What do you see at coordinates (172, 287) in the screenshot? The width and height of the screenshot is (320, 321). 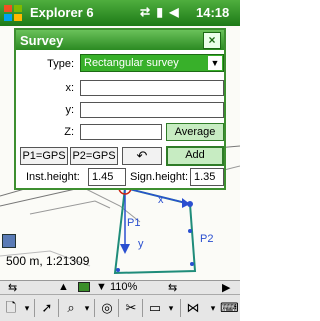 I see `zoom-arrows-icon: ⇆` at bounding box center [172, 287].